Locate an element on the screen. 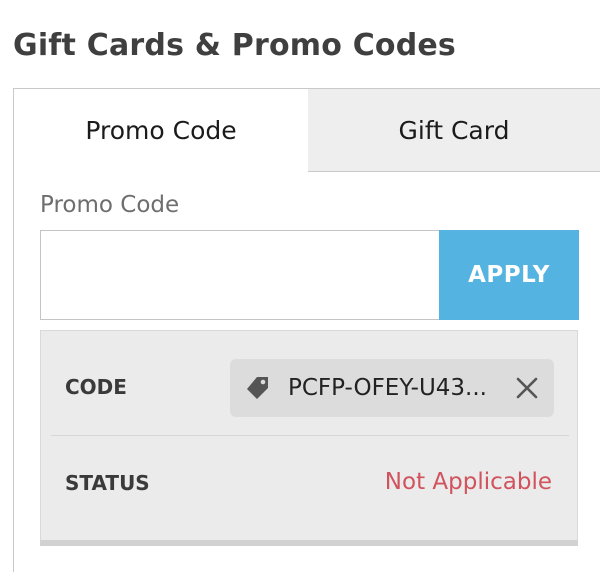 This screenshot has height=572, width=600. promo-code-input is located at coordinates (240, 275).